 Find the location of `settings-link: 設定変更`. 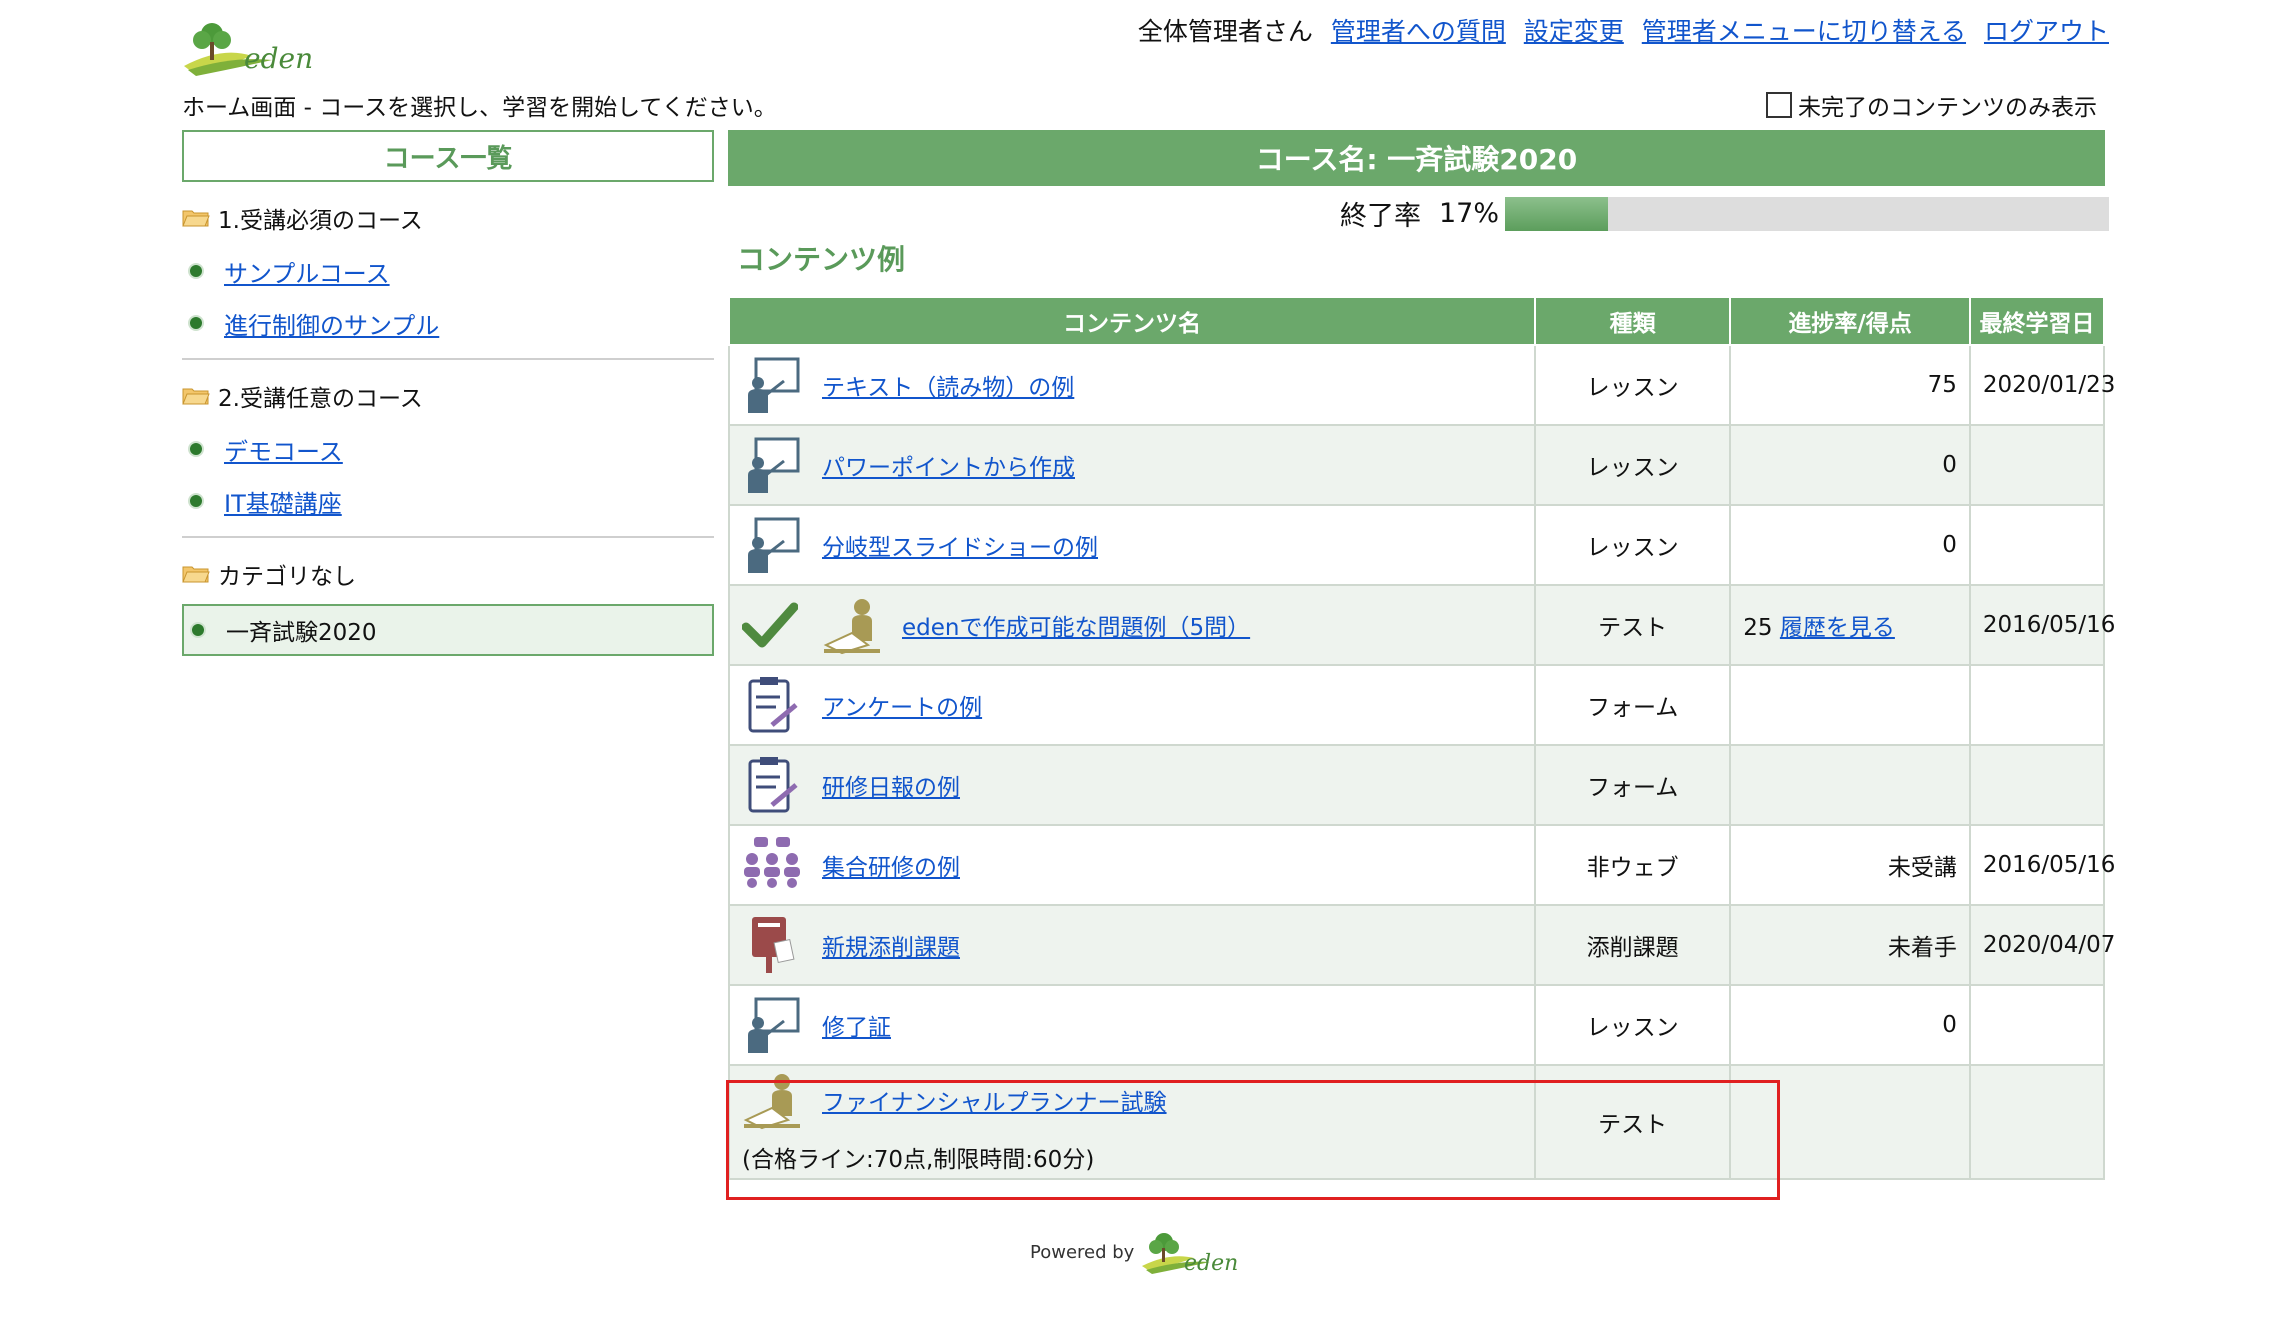

settings-link: 設定変更 is located at coordinates (1574, 31).